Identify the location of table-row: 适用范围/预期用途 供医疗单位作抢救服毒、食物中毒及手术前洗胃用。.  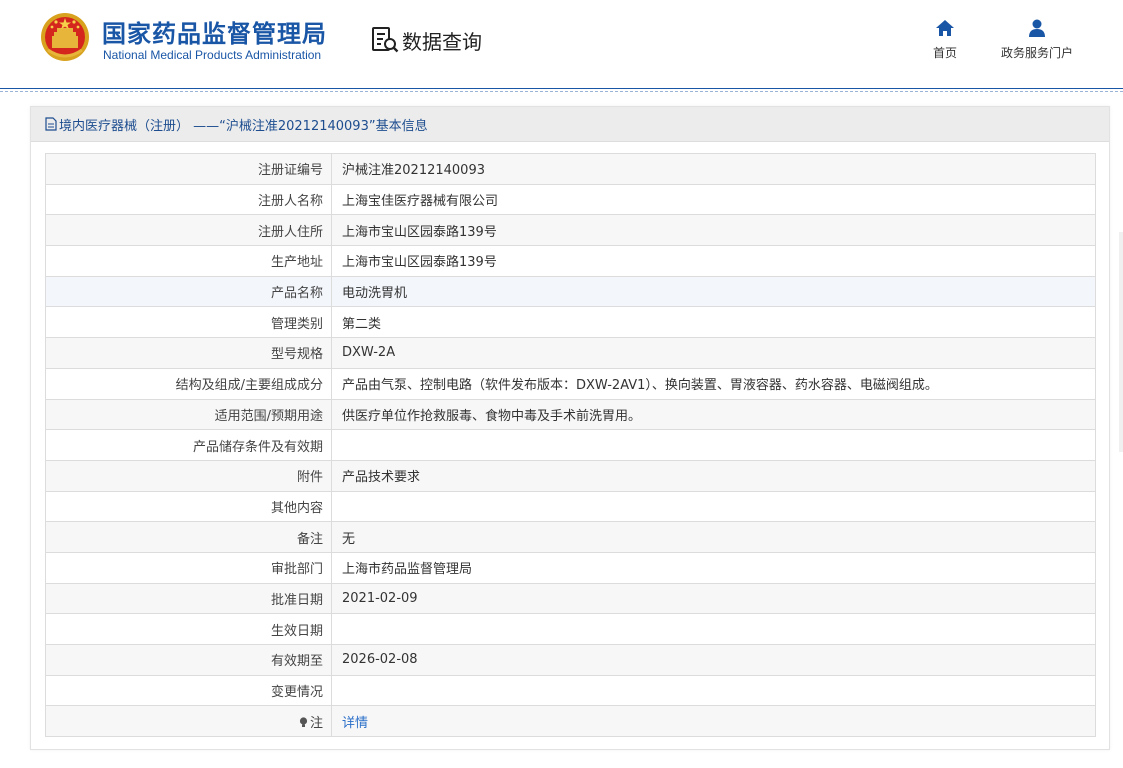
(570, 414).